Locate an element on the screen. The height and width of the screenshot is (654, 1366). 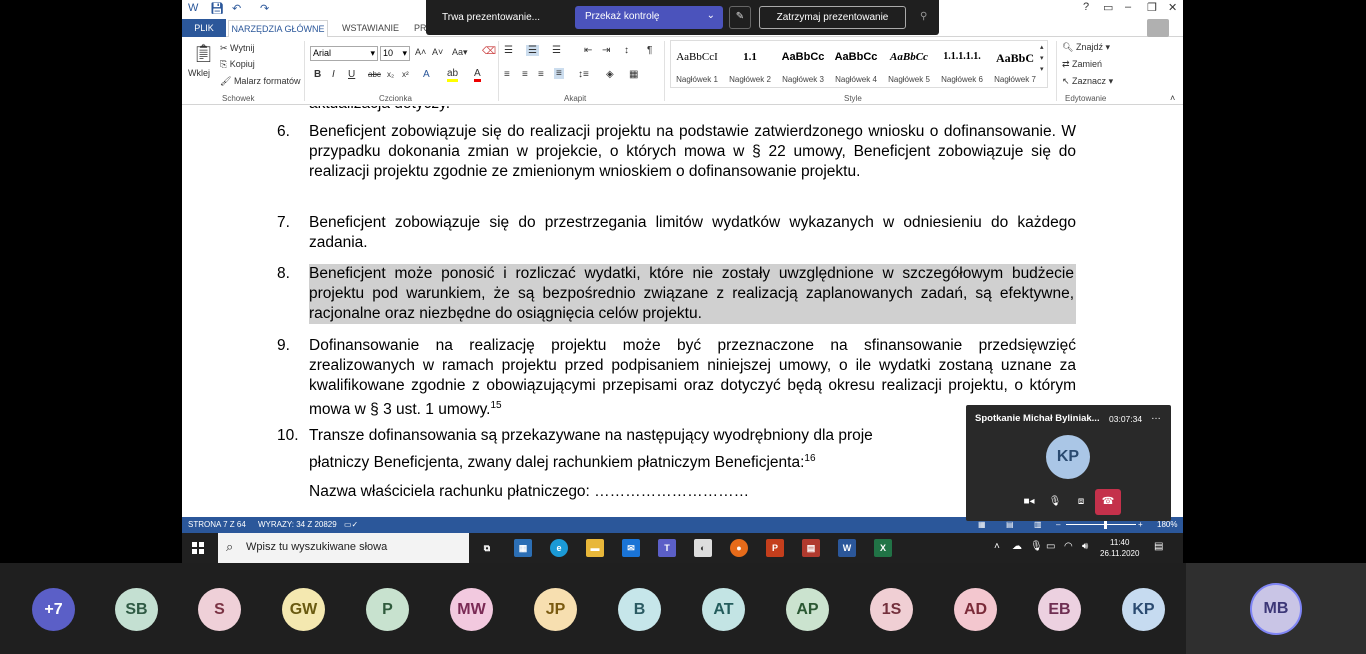
camera-icon: ■◂ is located at coordinates (1029, 502).